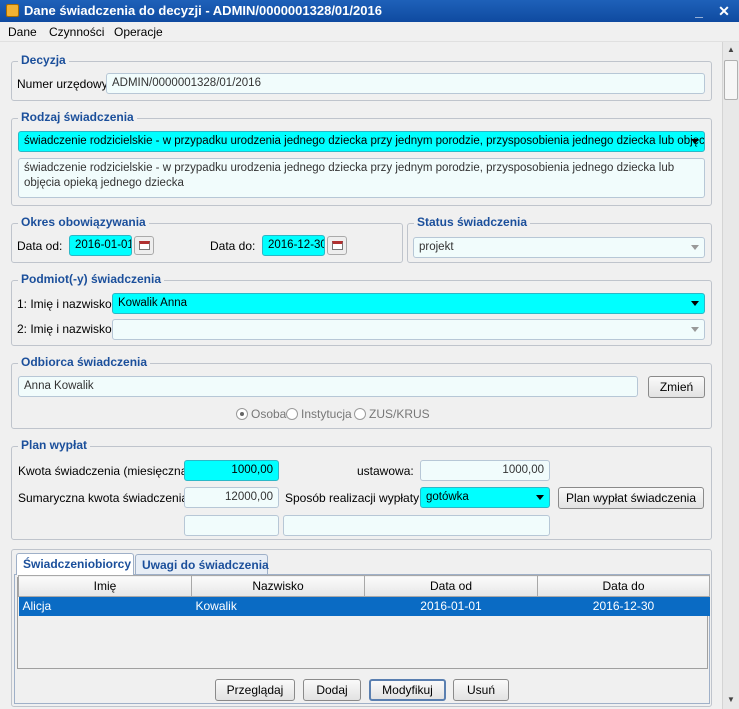 The image size is (739, 709). What do you see at coordinates (451, 586) in the screenshot?
I see `col-data-od: Data od` at bounding box center [451, 586].